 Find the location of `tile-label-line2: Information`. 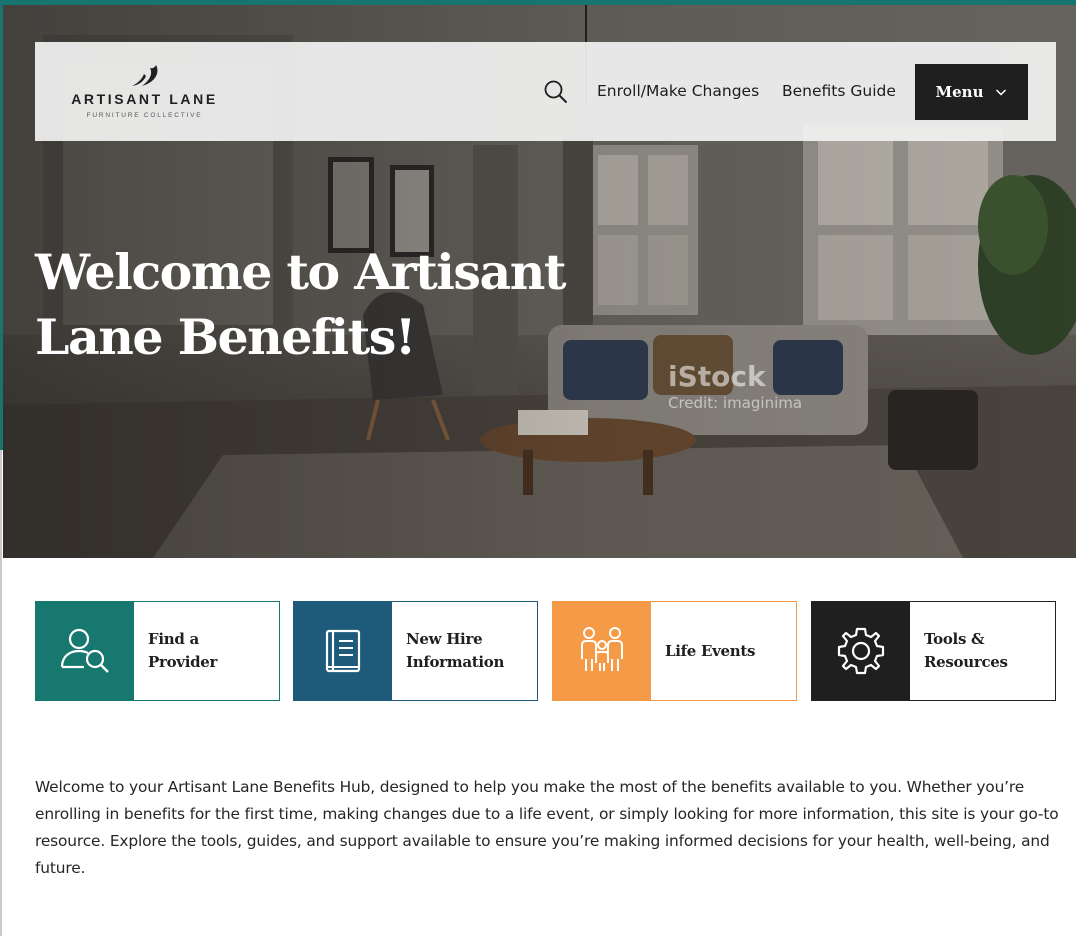

tile-label-line2: Information is located at coordinates (455, 662).